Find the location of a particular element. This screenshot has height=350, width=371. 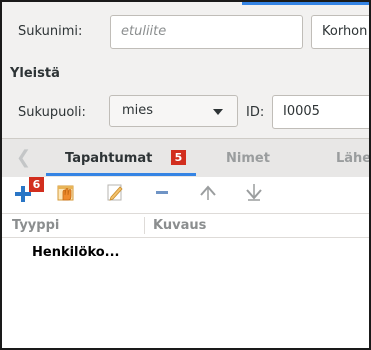

add-icon is located at coordinates (23, 194).